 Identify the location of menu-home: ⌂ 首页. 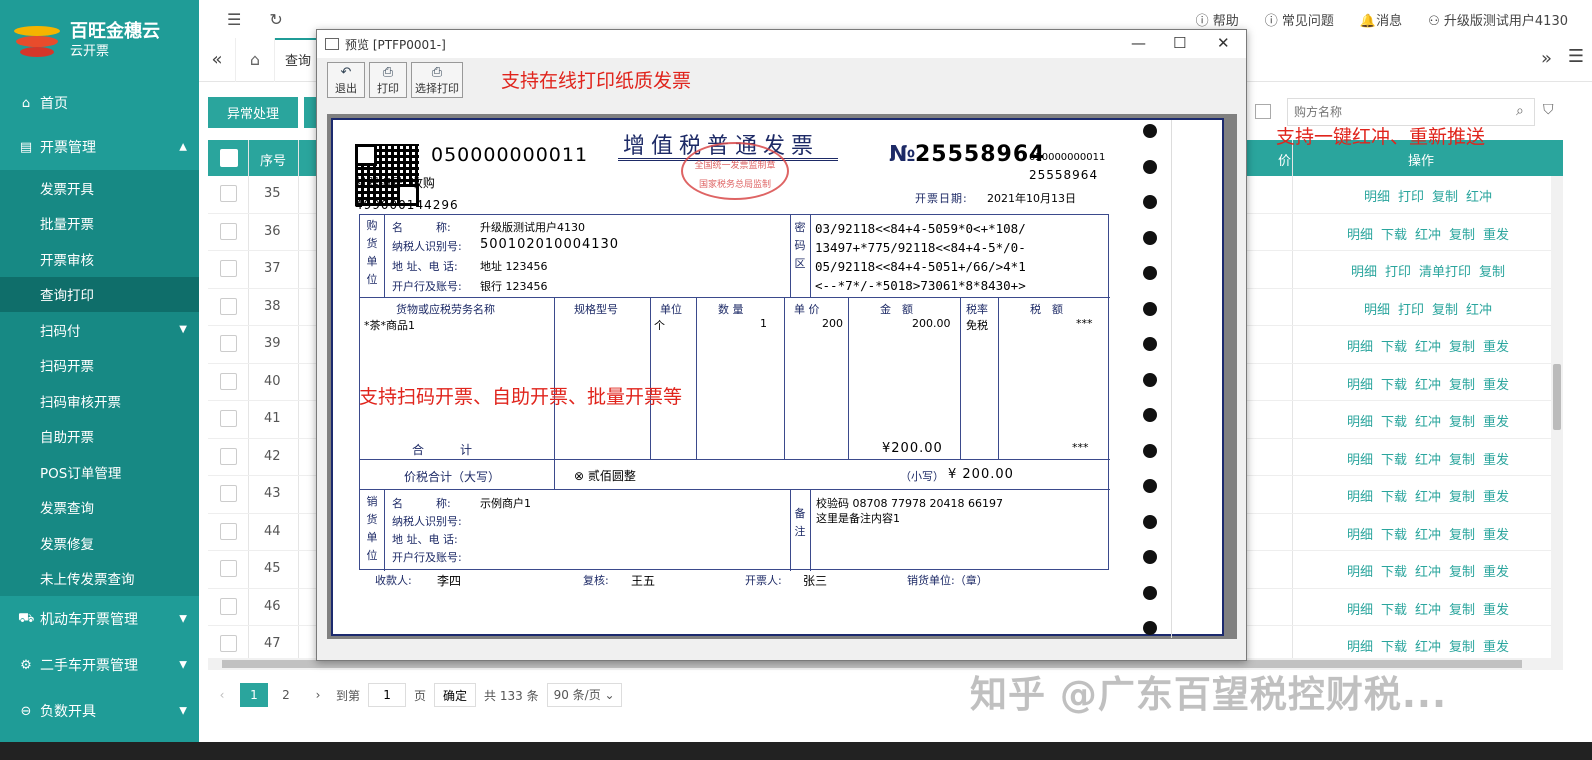
(99, 103).